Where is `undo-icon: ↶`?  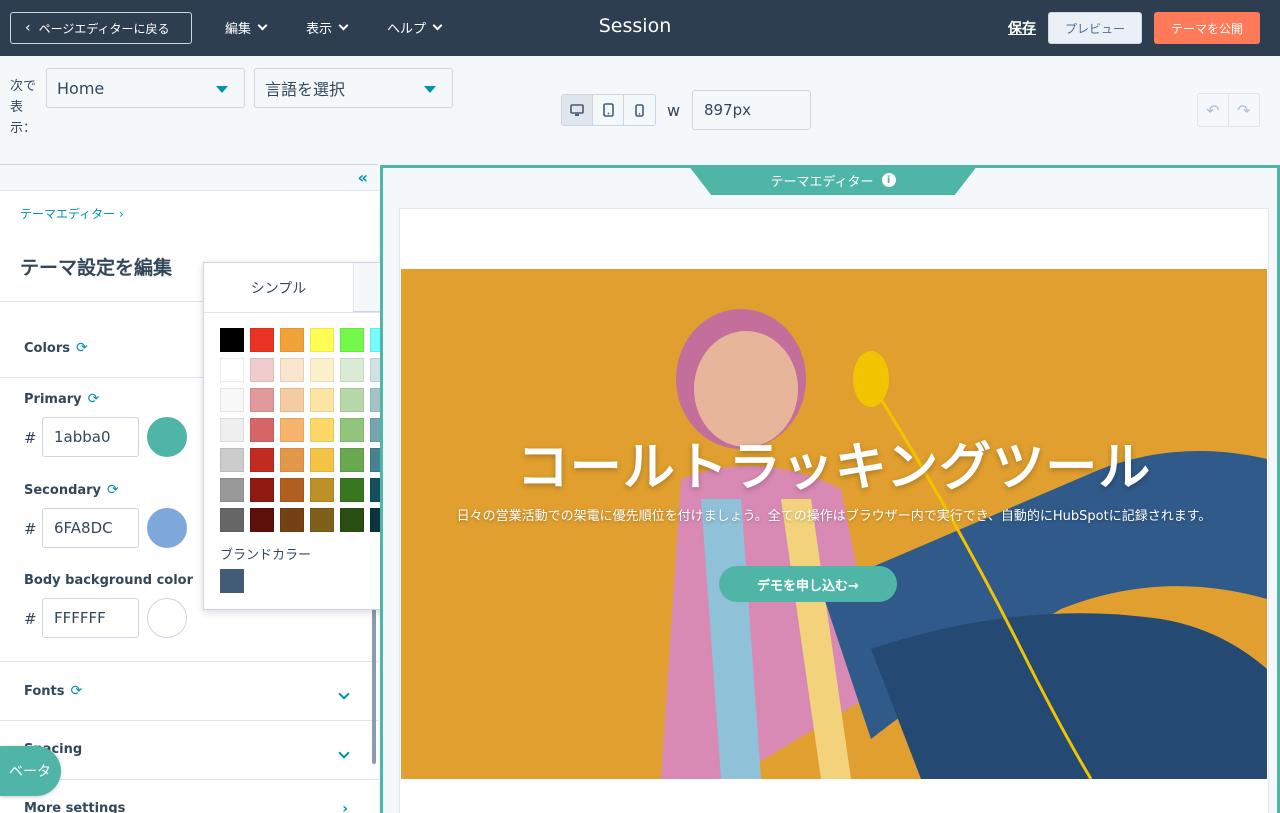
undo-icon: ↶ is located at coordinates (1213, 110).